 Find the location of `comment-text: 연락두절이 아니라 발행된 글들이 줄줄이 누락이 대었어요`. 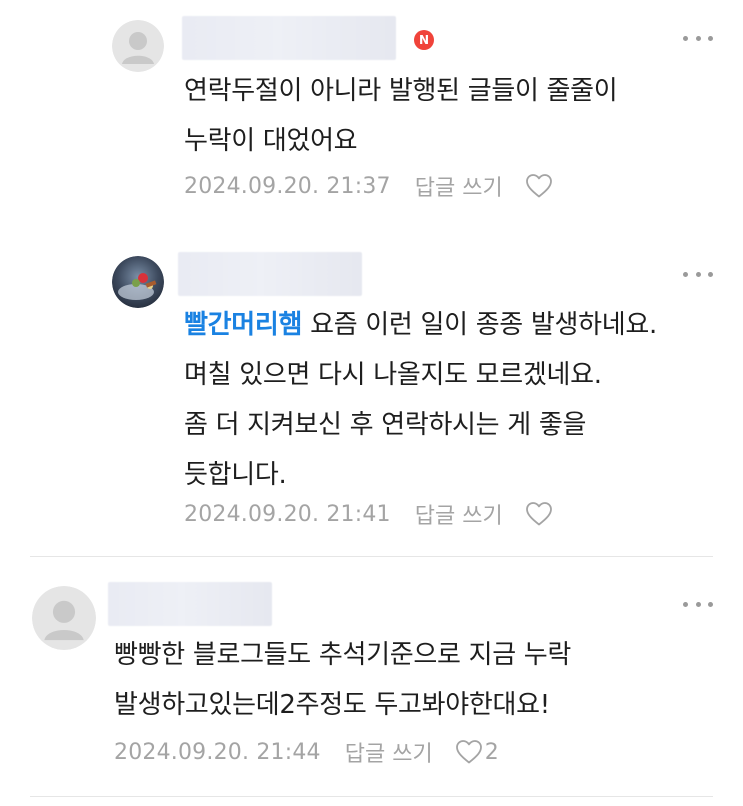

comment-text: 연락두절이 아니라 발행된 글들이 줄줄이 누락이 대었어요 is located at coordinates (401, 116).